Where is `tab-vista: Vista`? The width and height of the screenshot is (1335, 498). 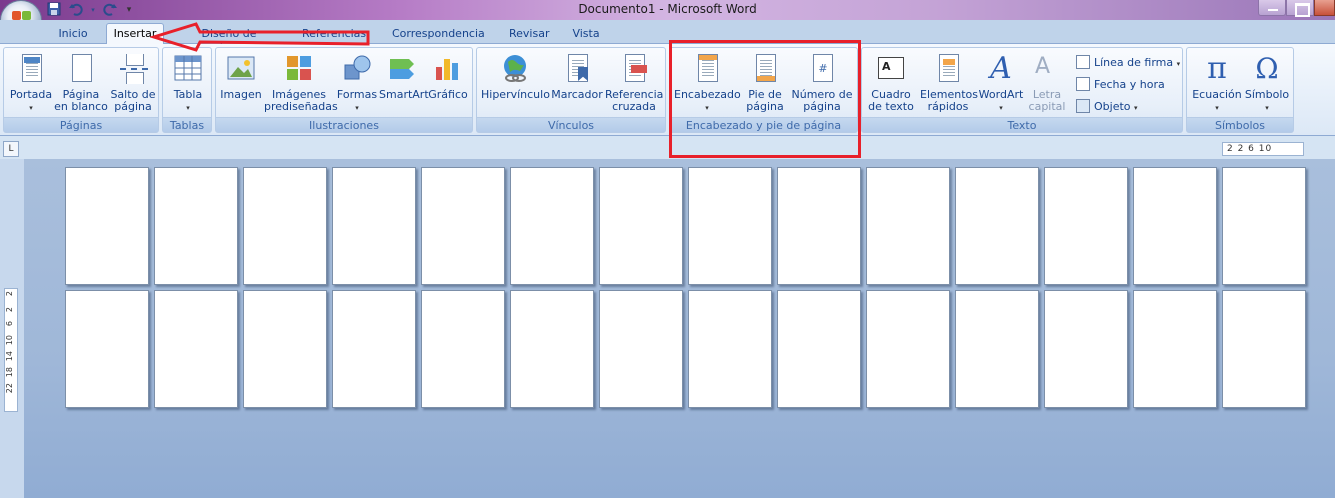 tab-vista: Vista is located at coordinates (586, 35).